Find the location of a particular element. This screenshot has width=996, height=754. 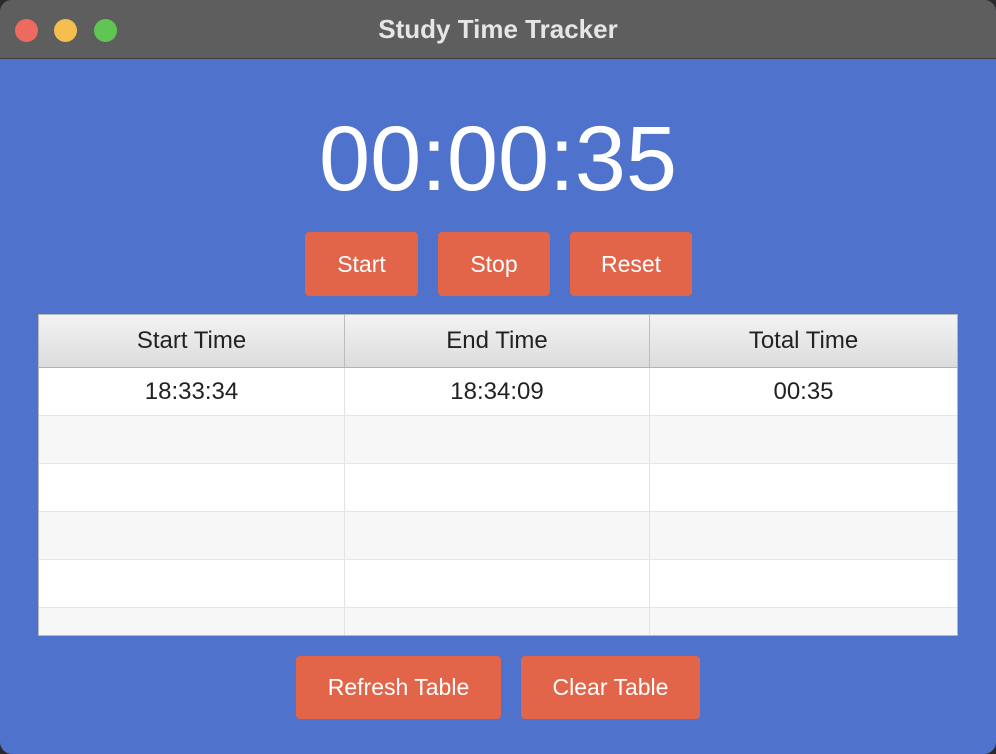

column-header-total-time: Total Time is located at coordinates (803, 341).